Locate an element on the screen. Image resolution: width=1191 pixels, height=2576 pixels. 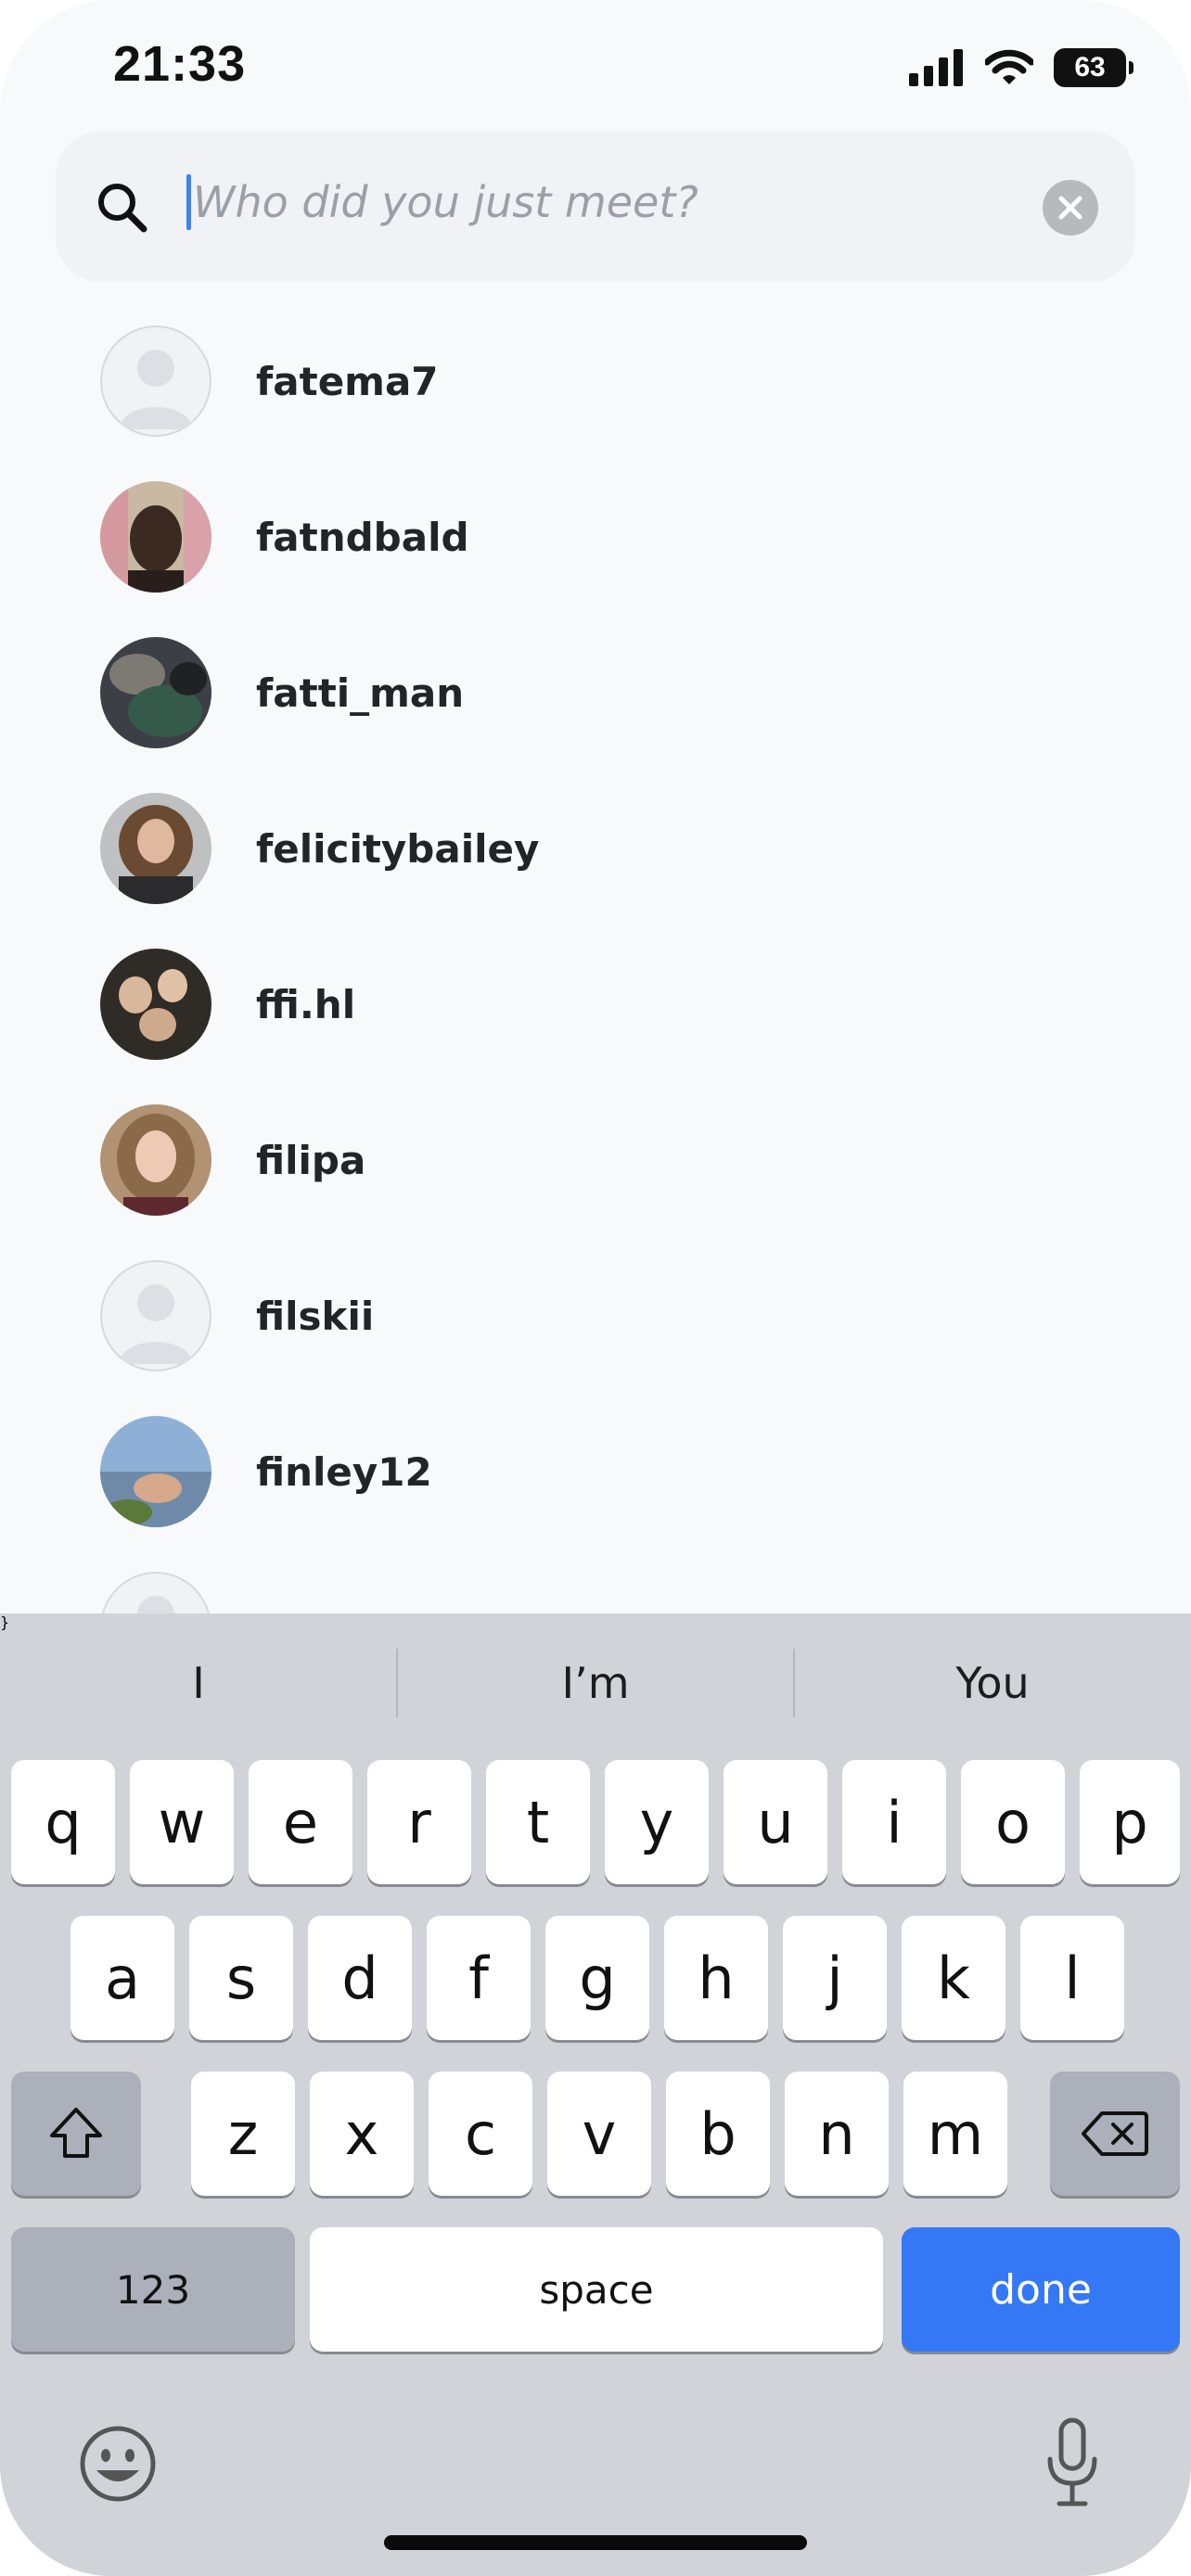
predictive-suggestions: I I’m You } is located at coordinates (595, 1683).